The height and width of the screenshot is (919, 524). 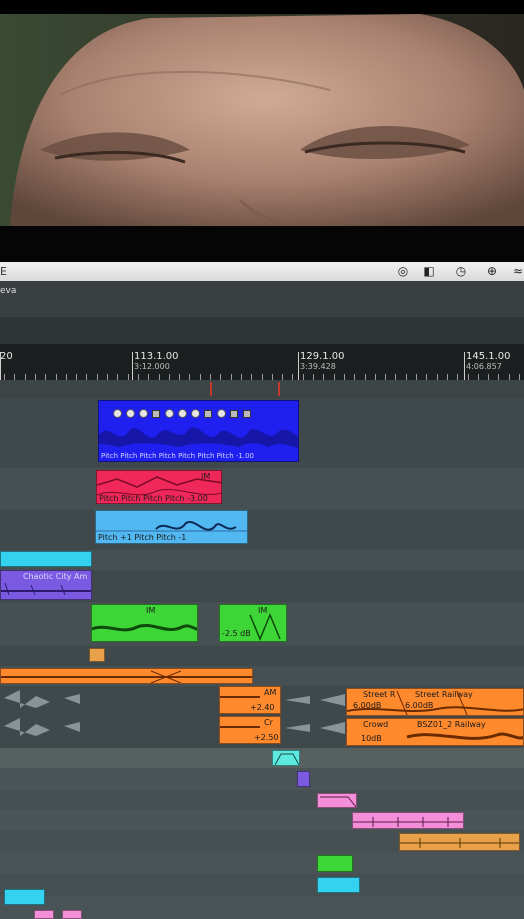 I want to click on locator-strip, so click(x=262, y=389).